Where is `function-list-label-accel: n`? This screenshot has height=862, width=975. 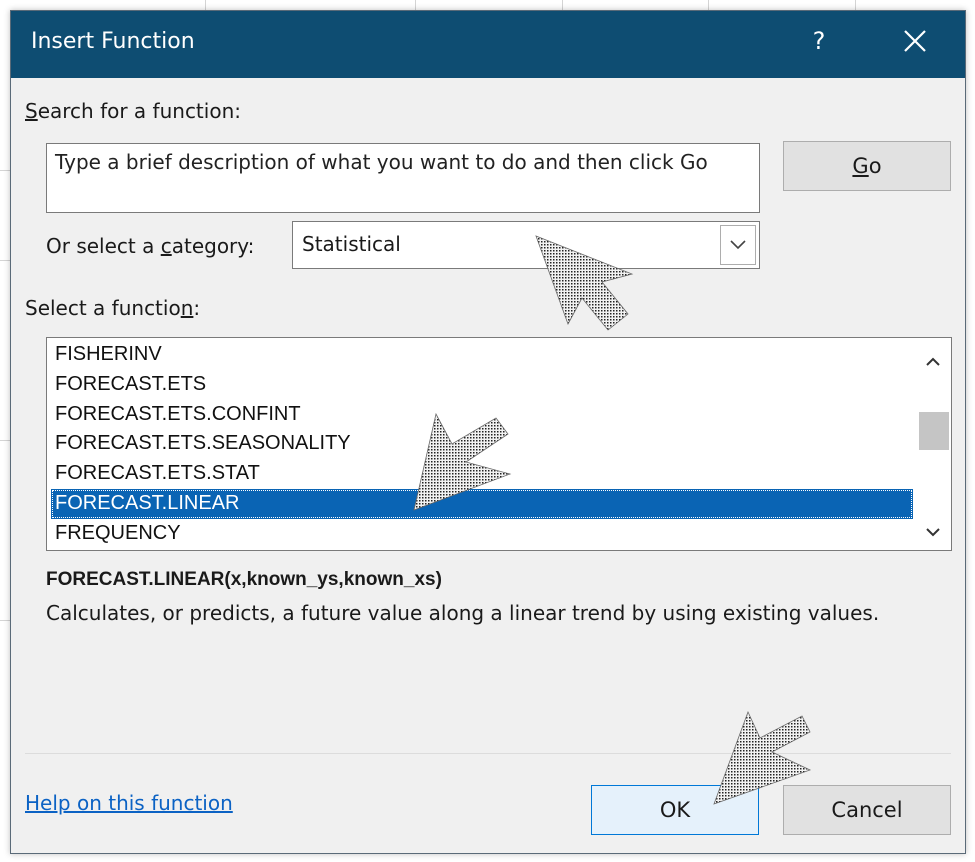
function-list-label-accel: n is located at coordinates (187, 308).